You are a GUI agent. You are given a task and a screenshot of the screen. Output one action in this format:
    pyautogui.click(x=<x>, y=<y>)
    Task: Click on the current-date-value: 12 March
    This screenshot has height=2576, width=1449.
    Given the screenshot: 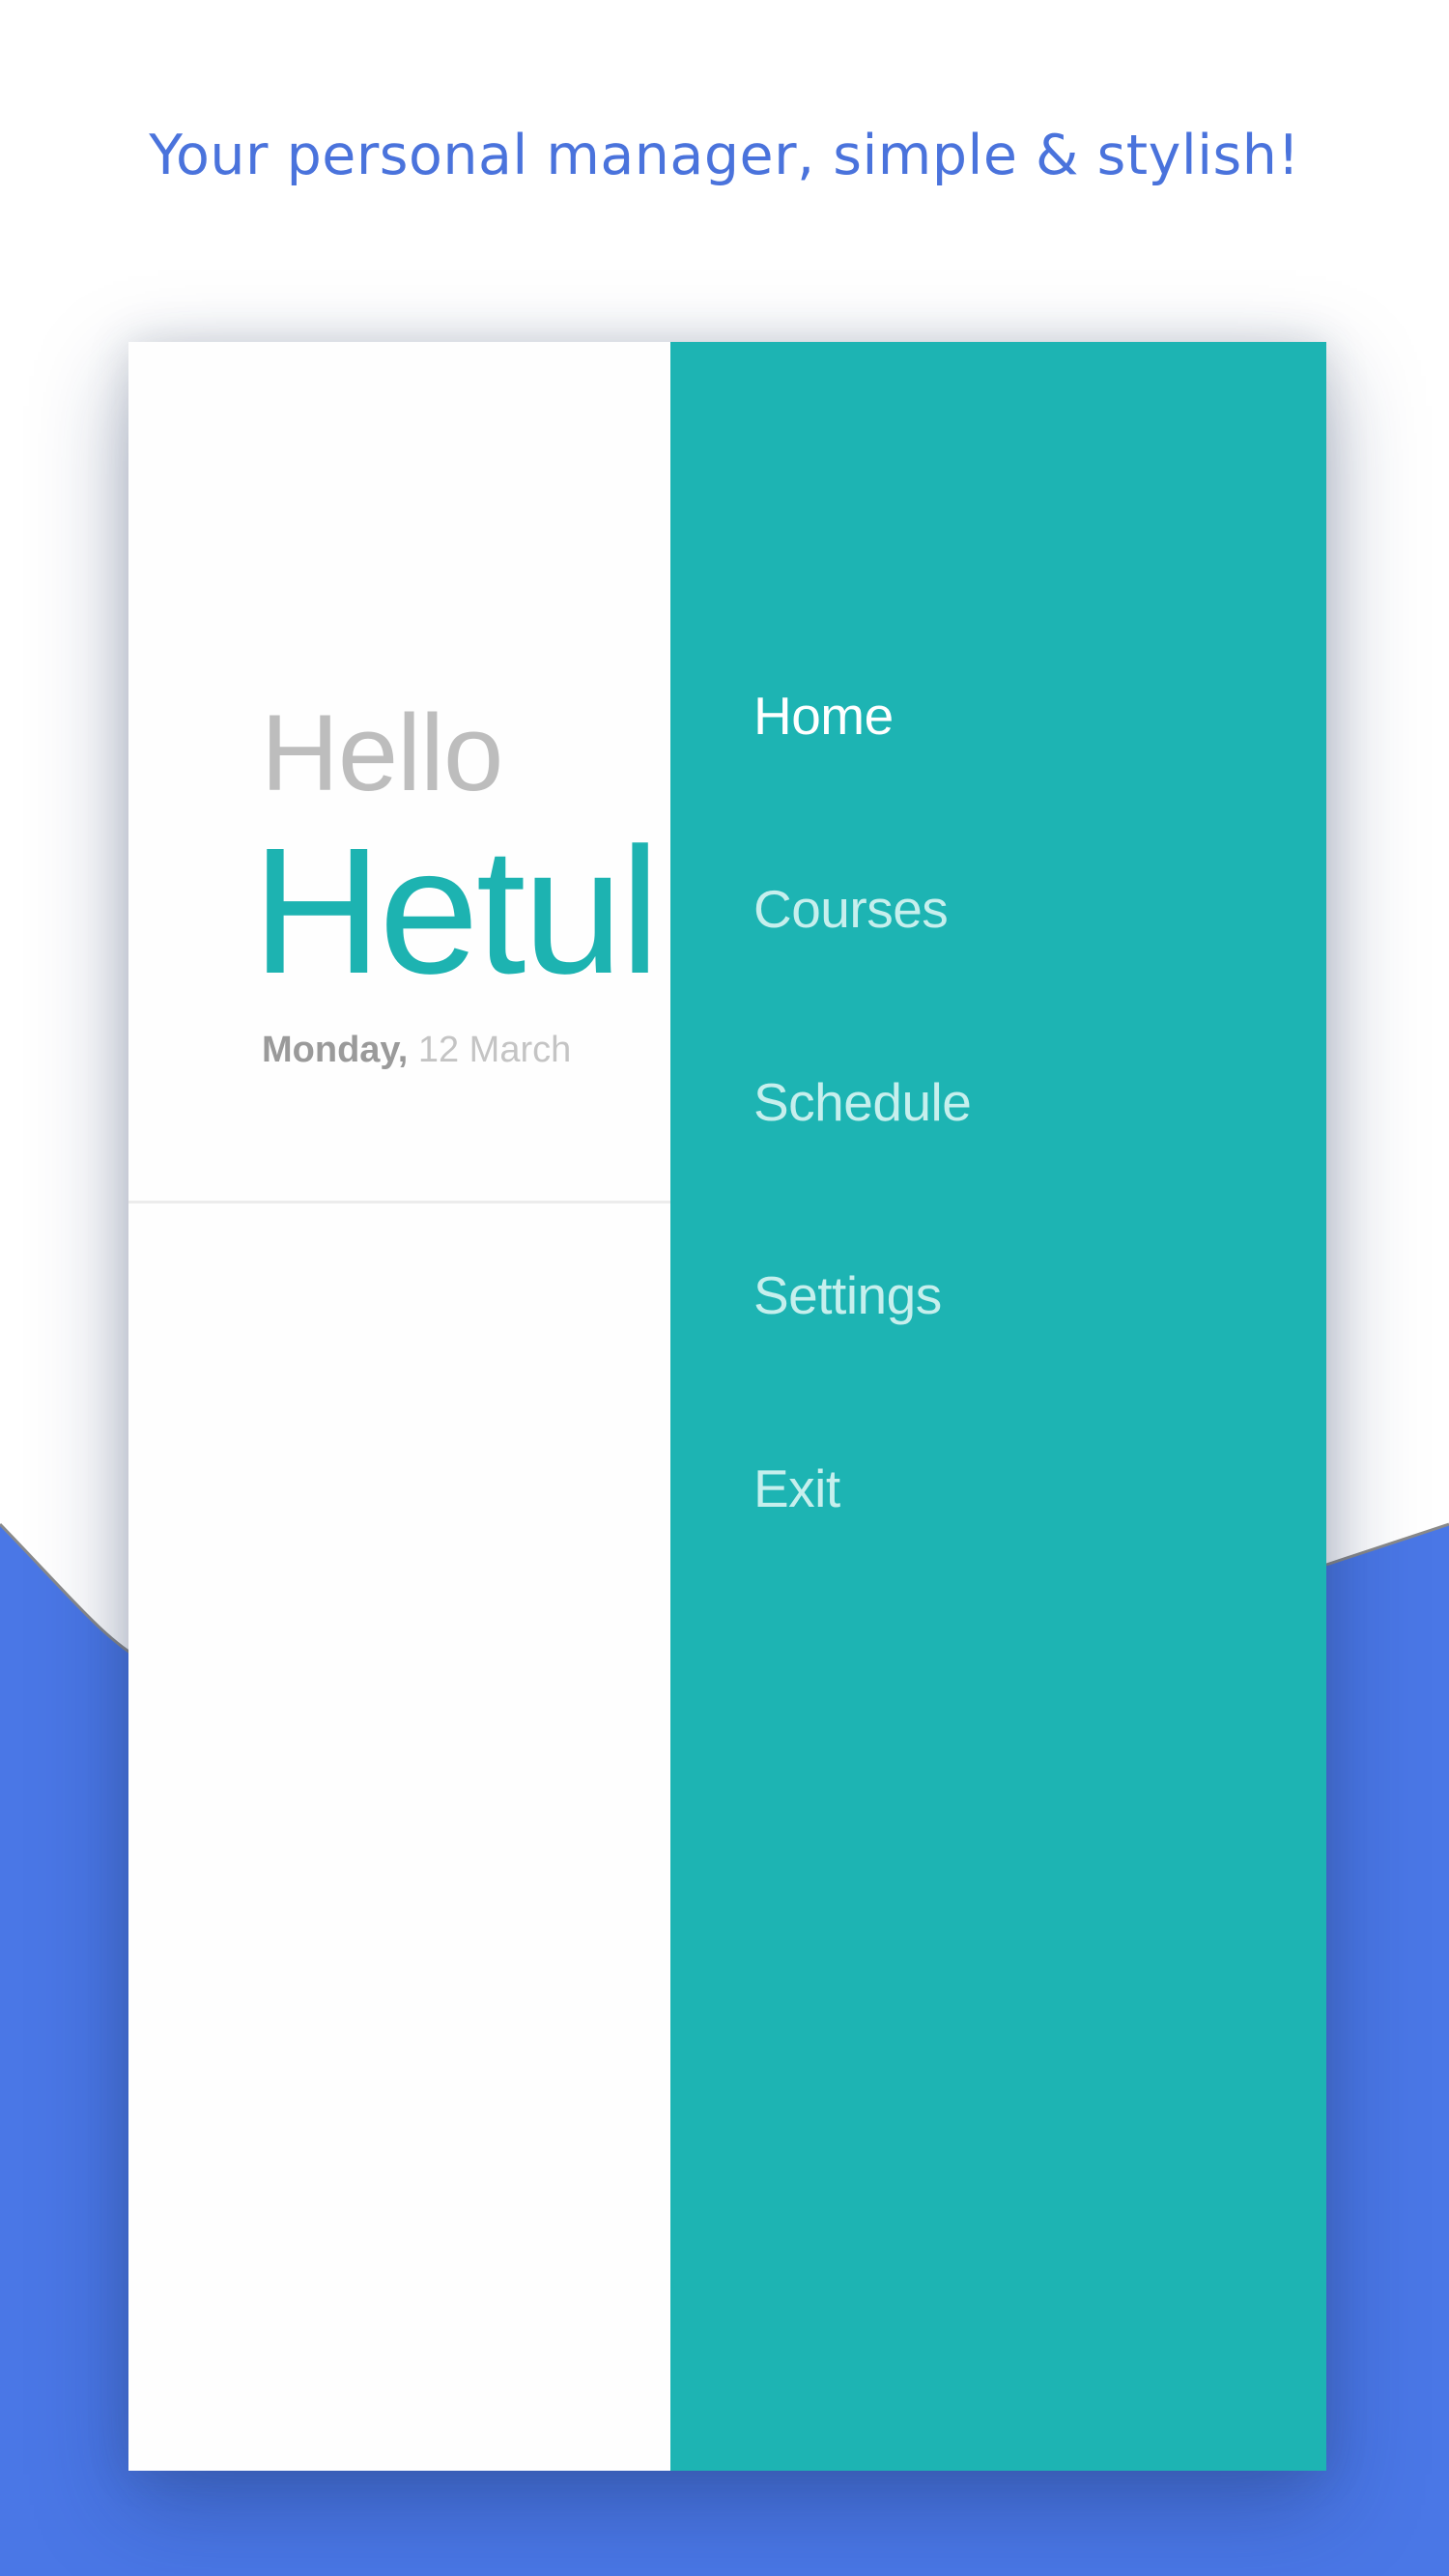 What is the action you would take?
    pyautogui.click(x=490, y=1050)
    